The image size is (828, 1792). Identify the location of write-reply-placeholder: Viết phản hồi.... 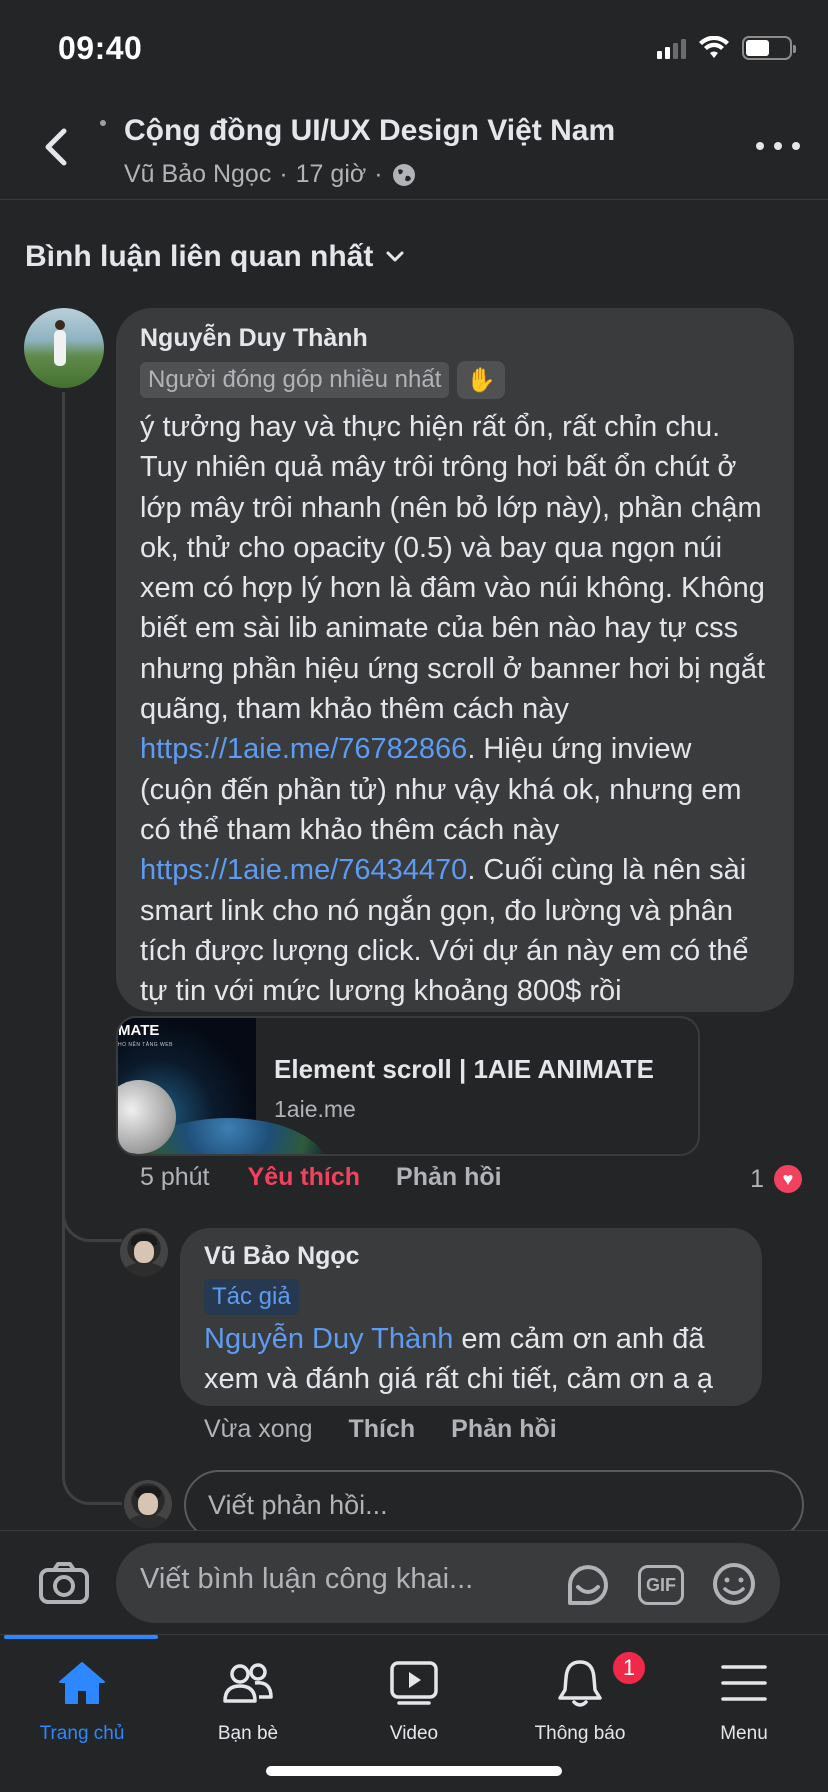
(298, 1504).